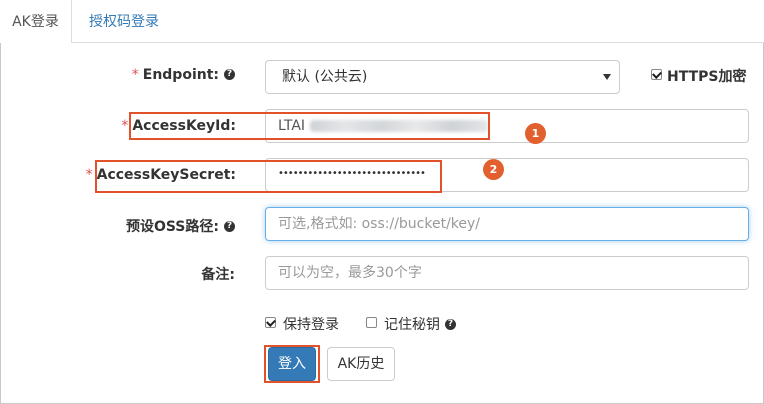 This screenshot has width=764, height=404. What do you see at coordinates (183, 75) in the screenshot?
I see `endpoint-label: * Endpoint:?` at bounding box center [183, 75].